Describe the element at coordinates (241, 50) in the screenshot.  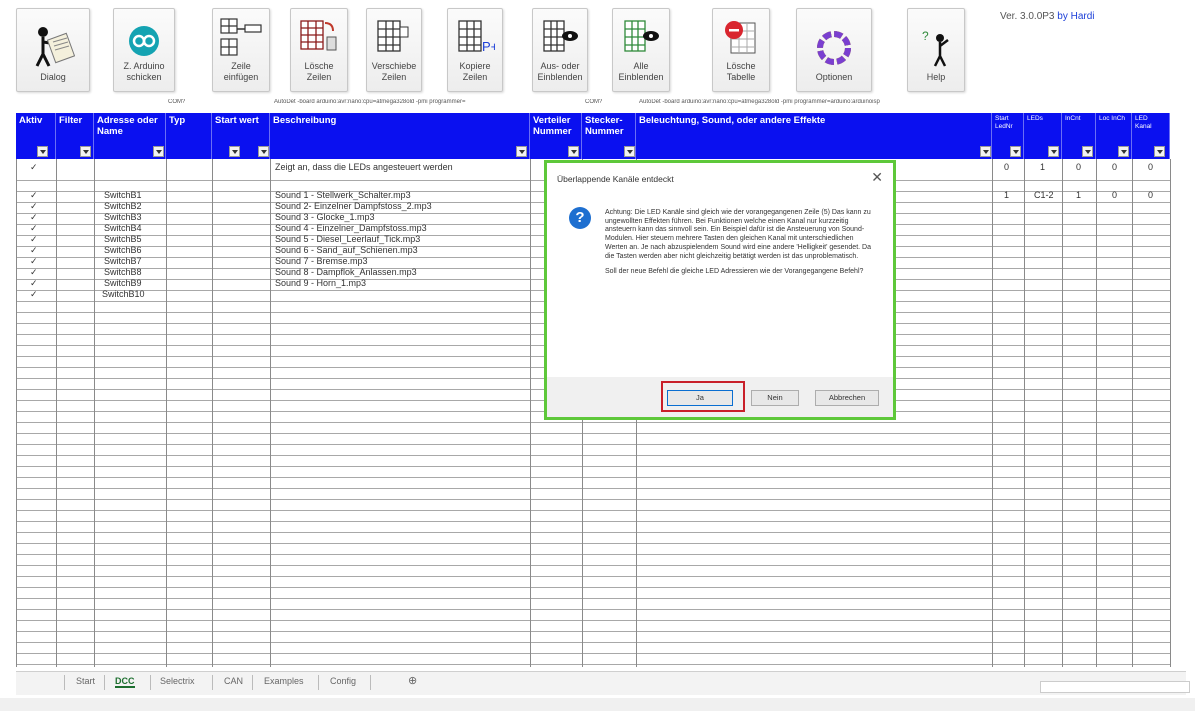
I see `insert-row-button: Zeile einfügen` at that location.